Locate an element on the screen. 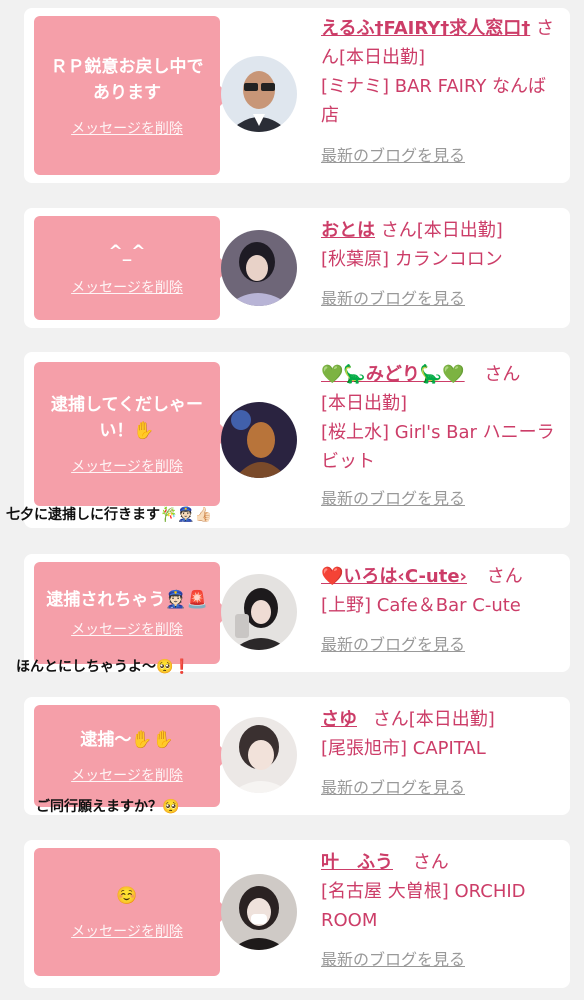  message-text: ☺️ is located at coordinates (127, 896).